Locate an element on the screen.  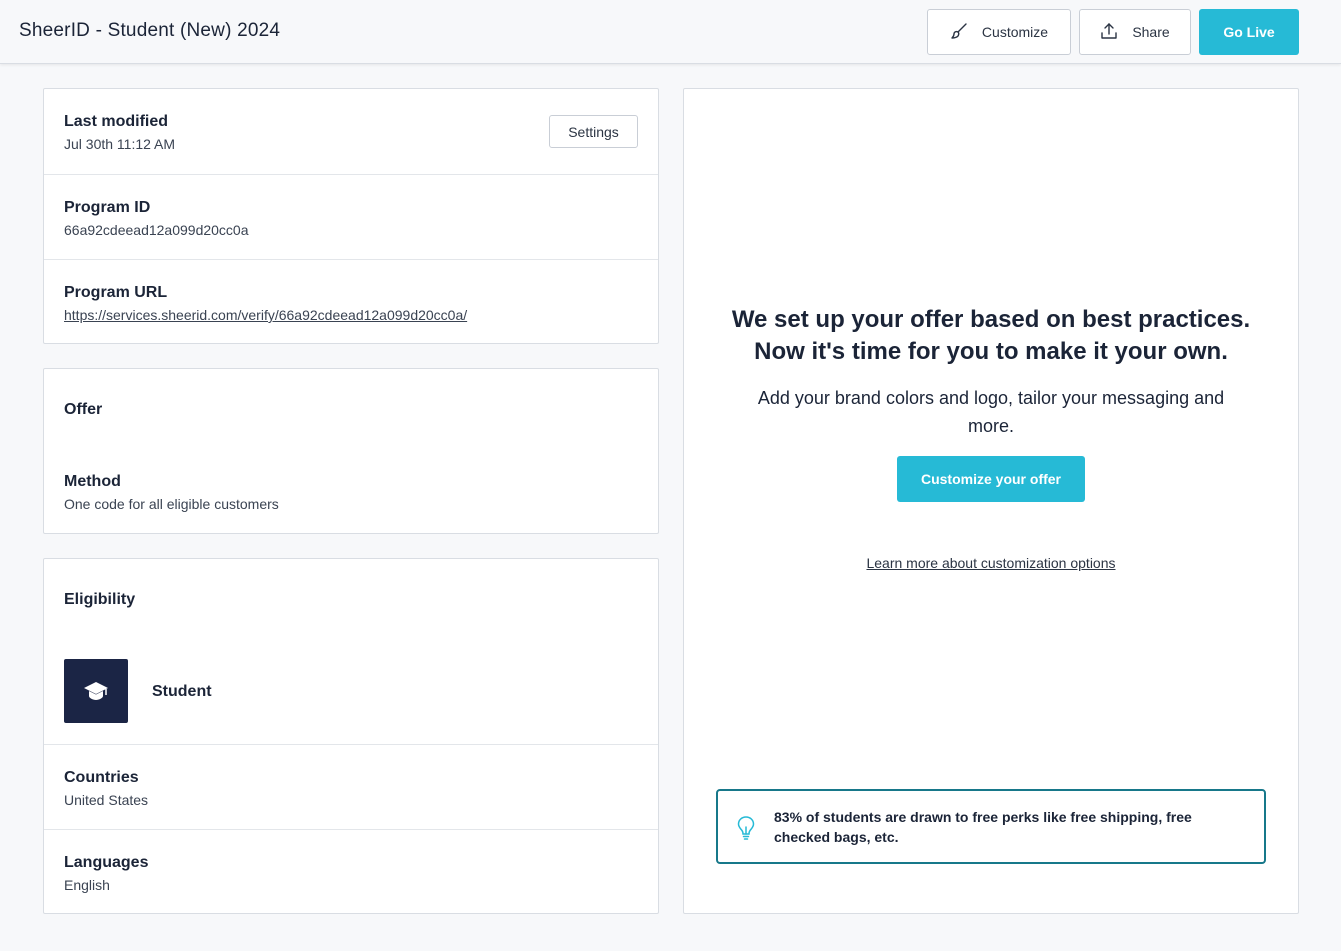
customize-label: Customize is located at coordinates (1015, 32).